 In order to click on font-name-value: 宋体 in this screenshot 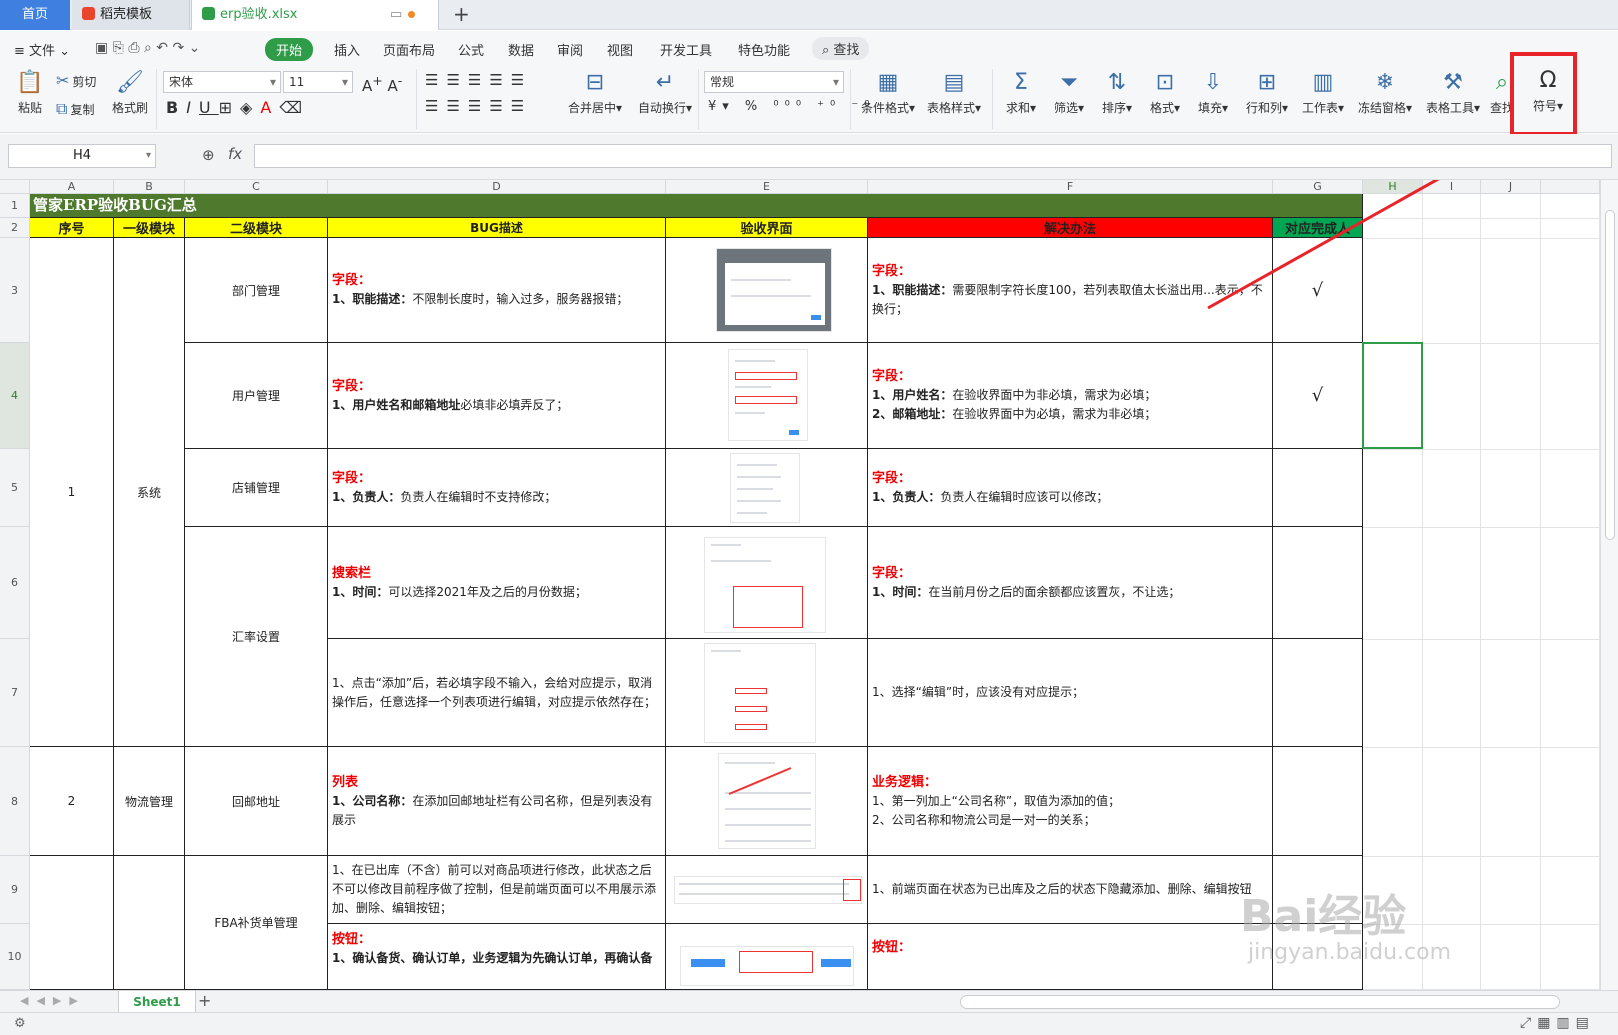, I will do `click(181, 82)`.